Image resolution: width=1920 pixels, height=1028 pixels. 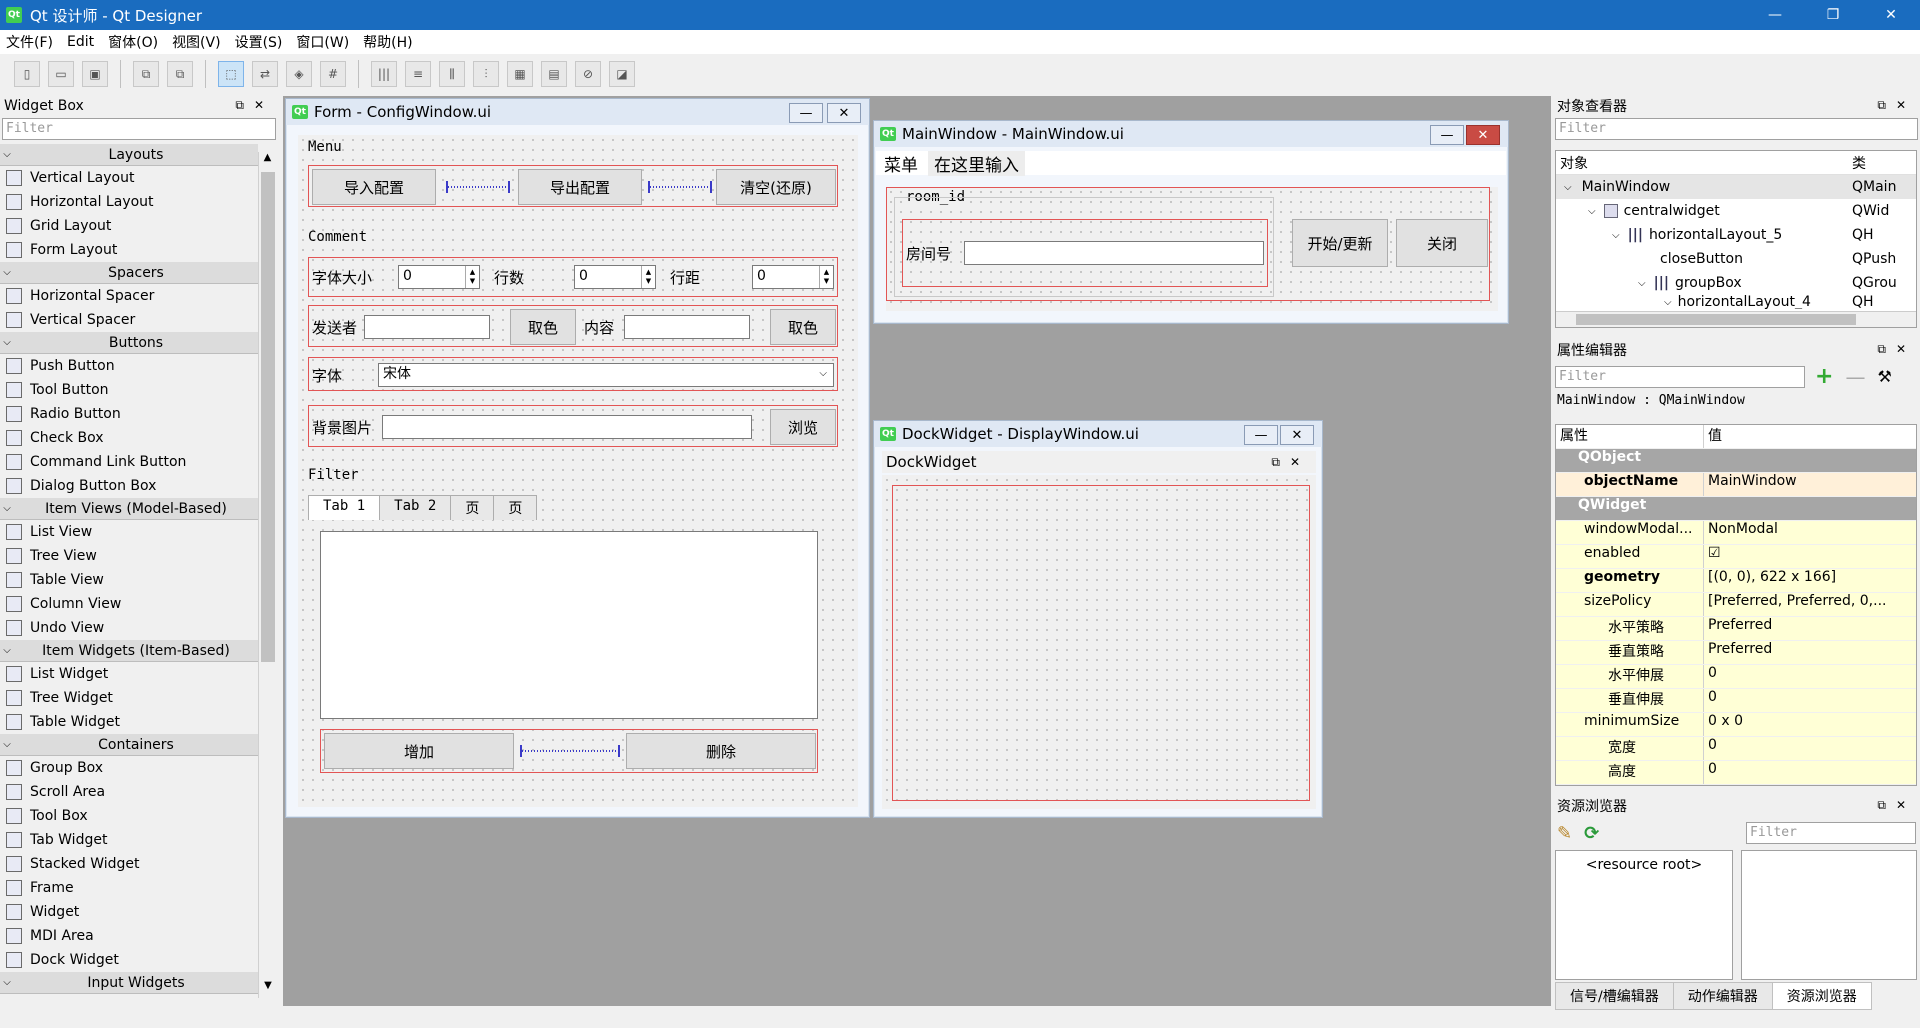 What do you see at coordinates (569, 625) in the screenshot?
I see `filter-list-view` at bounding box center [569, 625].